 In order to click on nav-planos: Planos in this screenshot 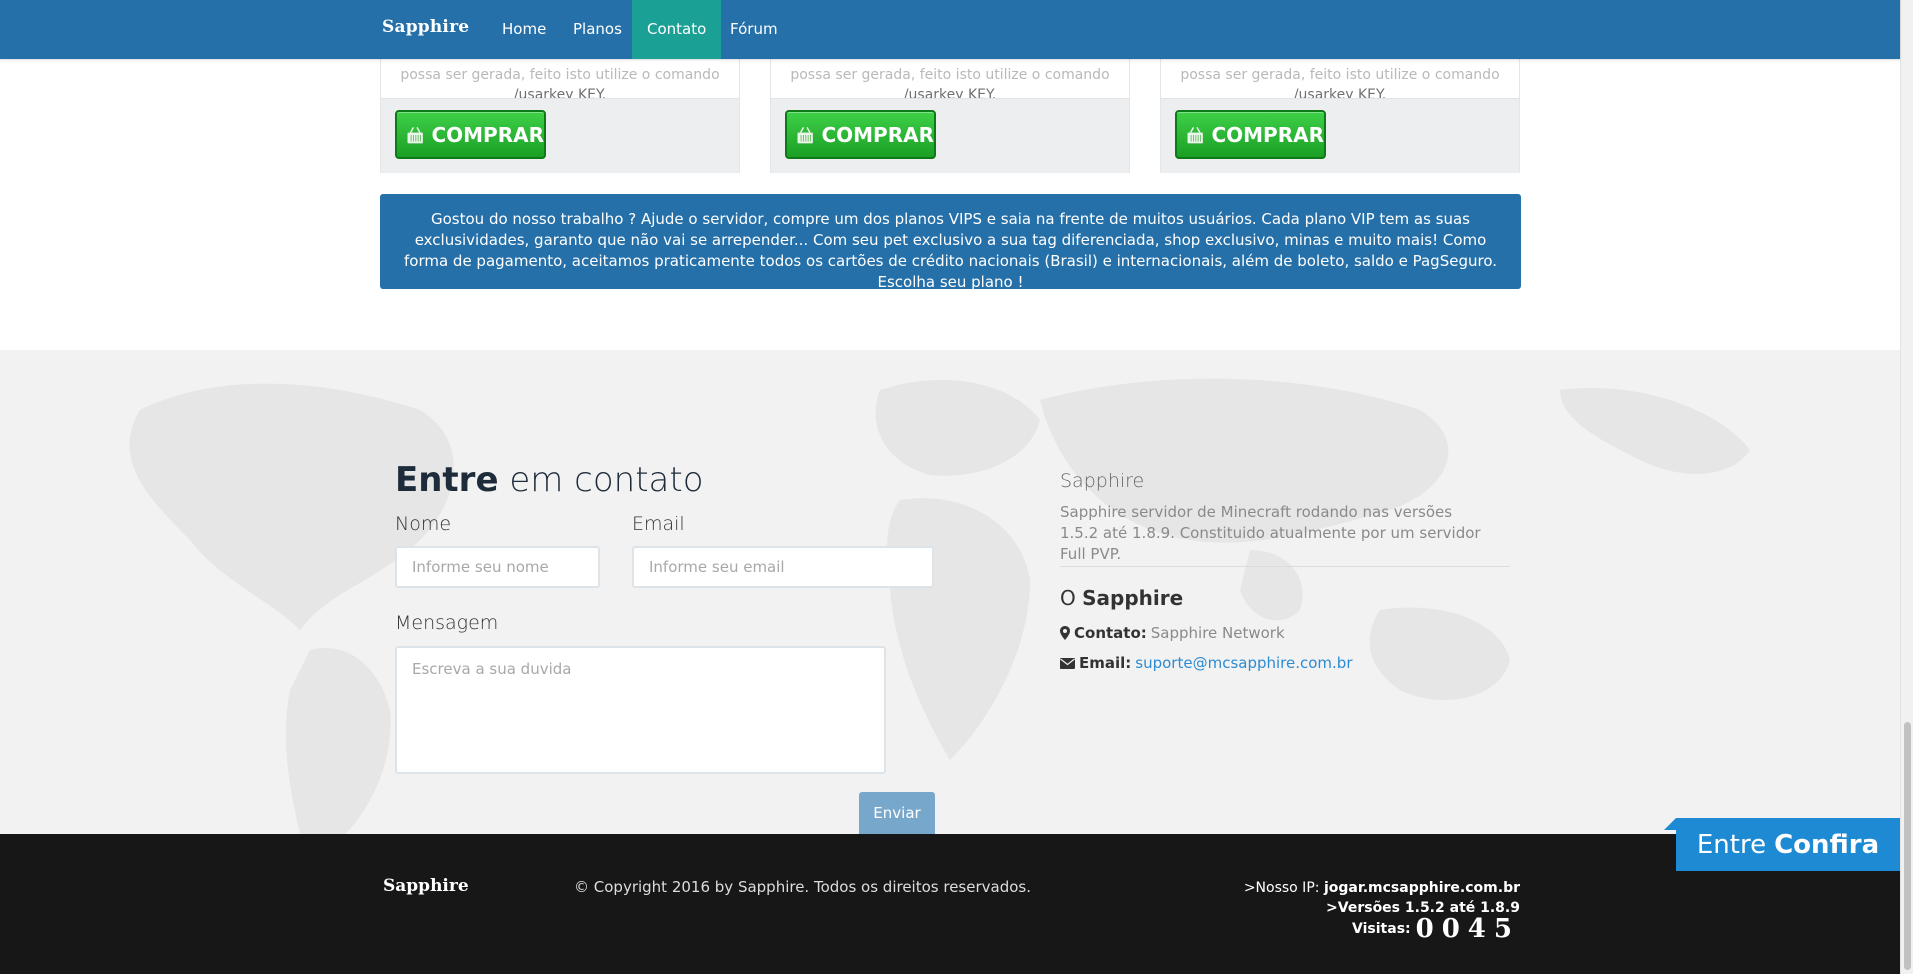, I will do `click(597, 29)`.